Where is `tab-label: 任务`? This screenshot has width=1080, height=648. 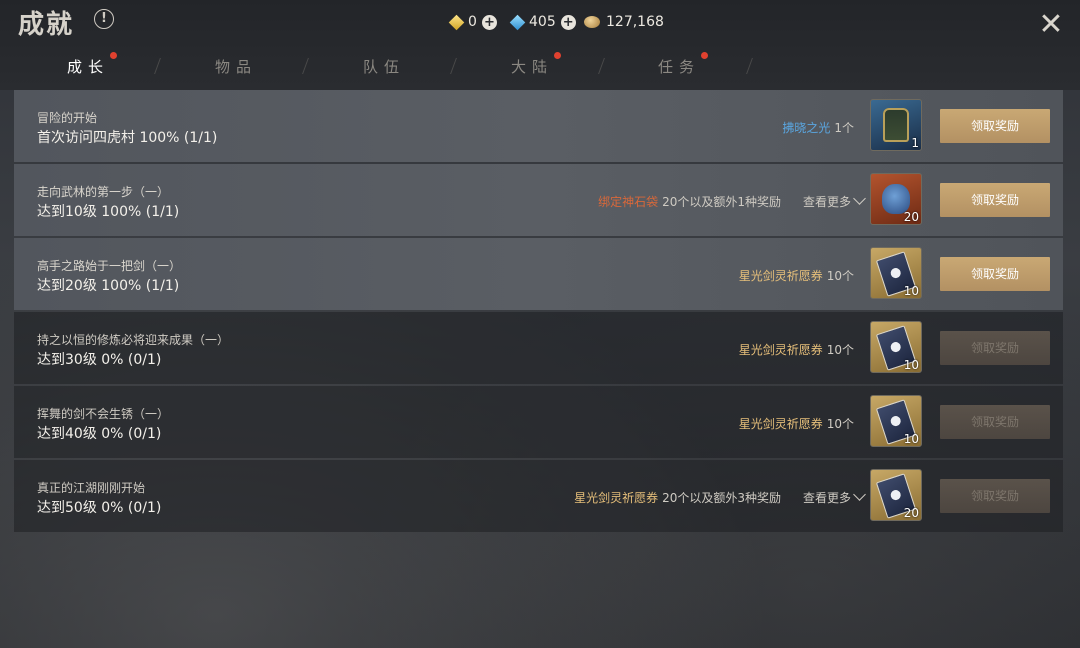 tab-label: 任务 is located at coordinates (679, 67).